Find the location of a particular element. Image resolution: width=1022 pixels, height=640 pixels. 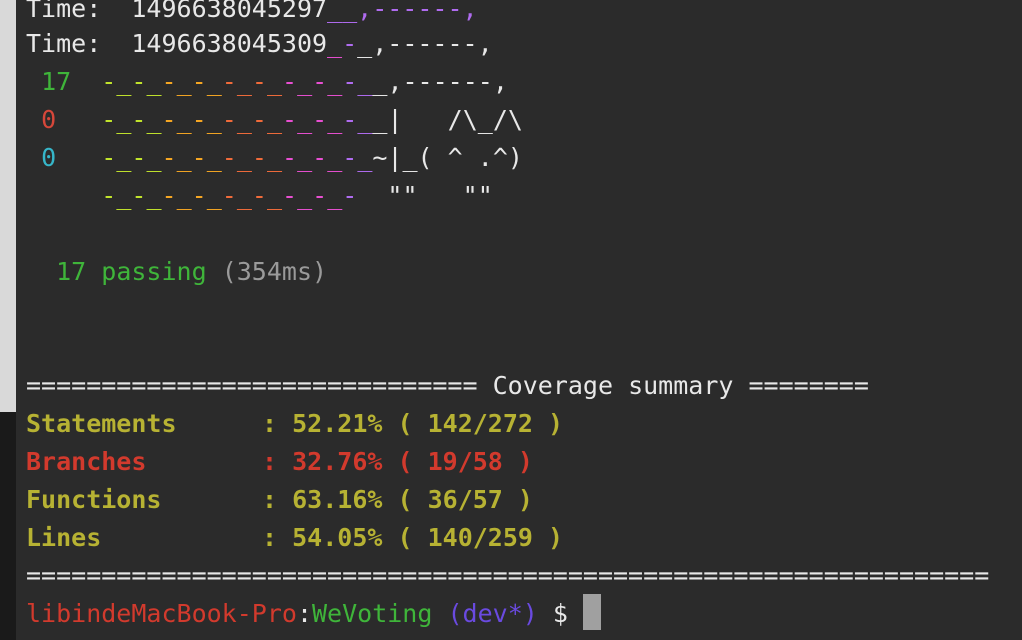

shell-prompt: libindeMacBook-Pro:WeVoting (dev*) $ is located at coordinates (313, 613).